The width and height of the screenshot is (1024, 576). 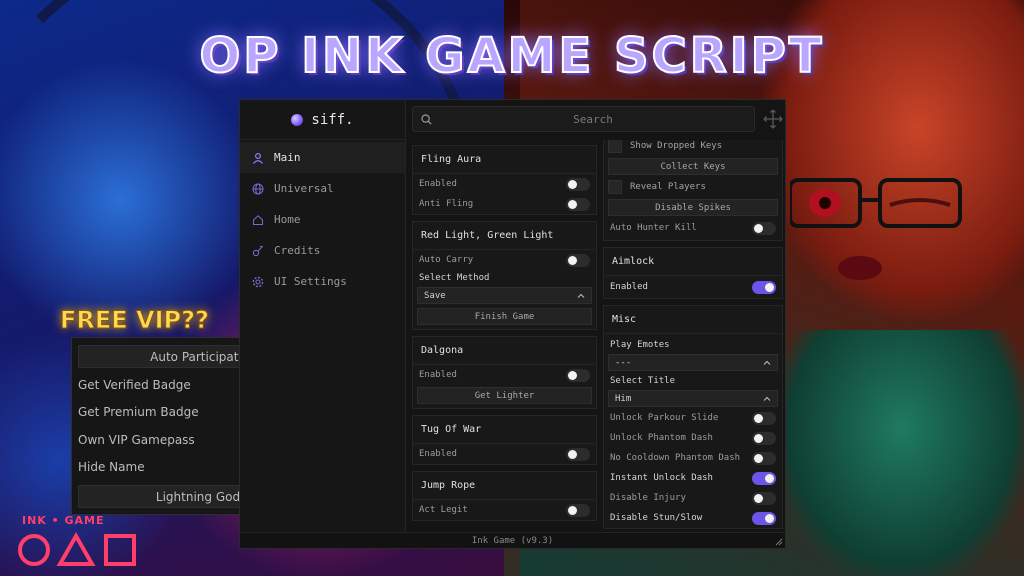 I want to click on credits-icon, so click(x=257, y=250).